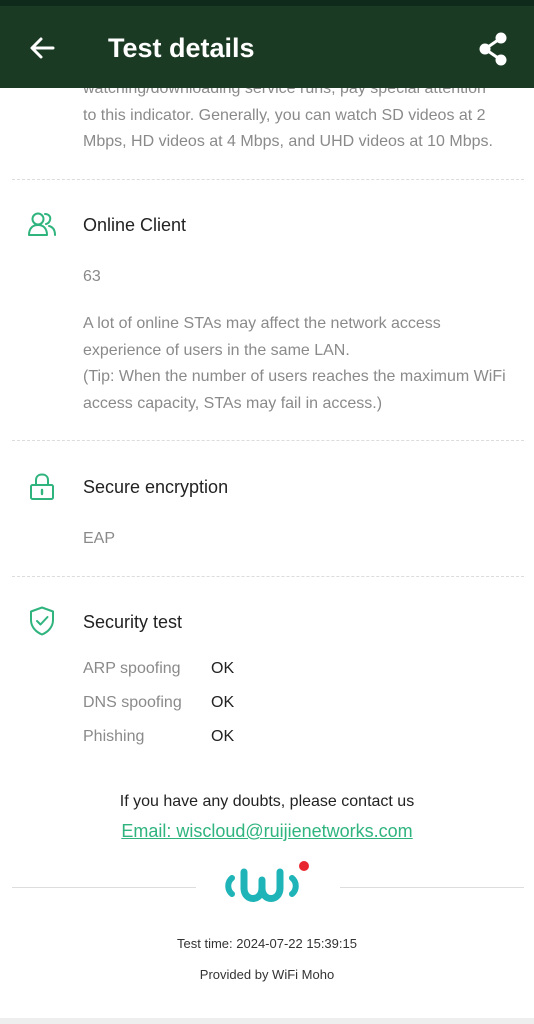  I want to click on lock-icon, so click(42, 486).